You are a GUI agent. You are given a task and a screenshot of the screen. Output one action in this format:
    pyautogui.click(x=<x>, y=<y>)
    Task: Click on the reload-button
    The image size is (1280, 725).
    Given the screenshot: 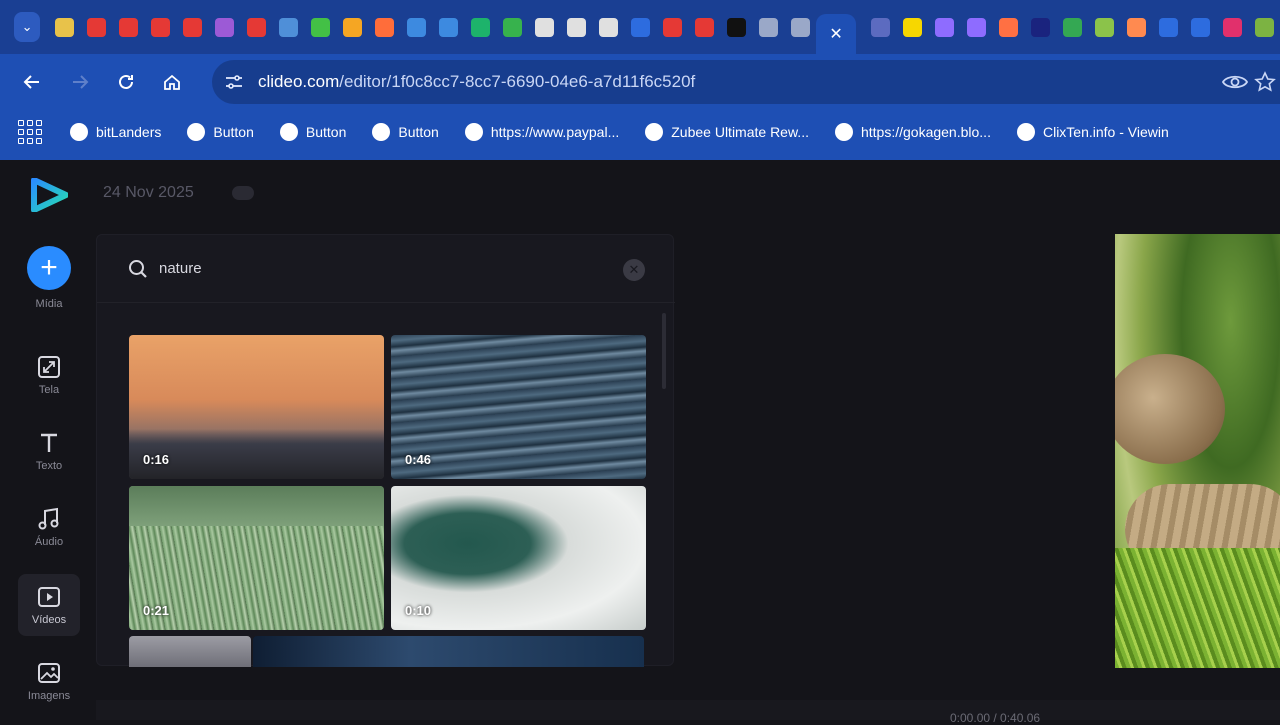 What is the action you would take?
    pyautogui.click(x=126, y=82)
    